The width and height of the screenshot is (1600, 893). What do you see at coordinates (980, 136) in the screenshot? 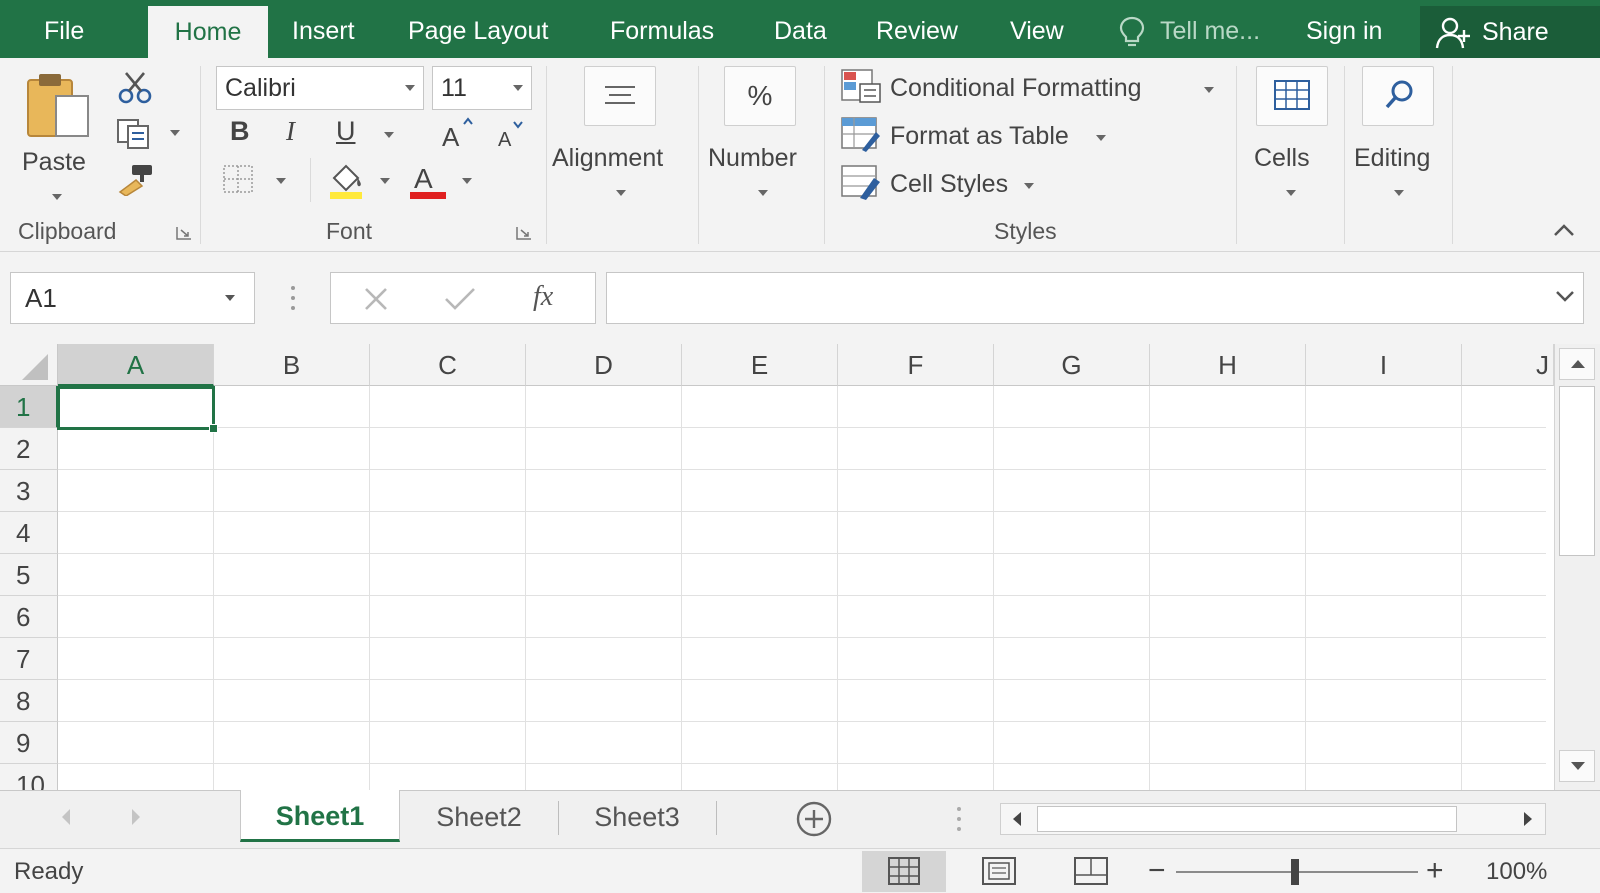
I see `format-as-table-button: Format as Table` at bounding box center [980, 136].